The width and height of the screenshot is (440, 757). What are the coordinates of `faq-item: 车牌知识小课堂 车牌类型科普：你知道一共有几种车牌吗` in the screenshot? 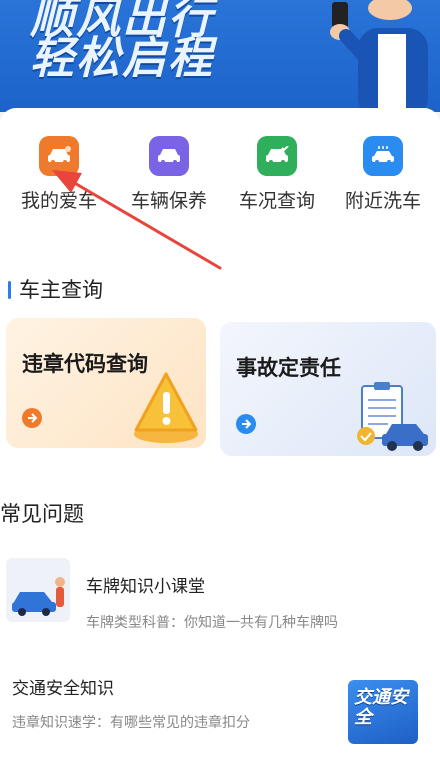 It's located at (220, 598).